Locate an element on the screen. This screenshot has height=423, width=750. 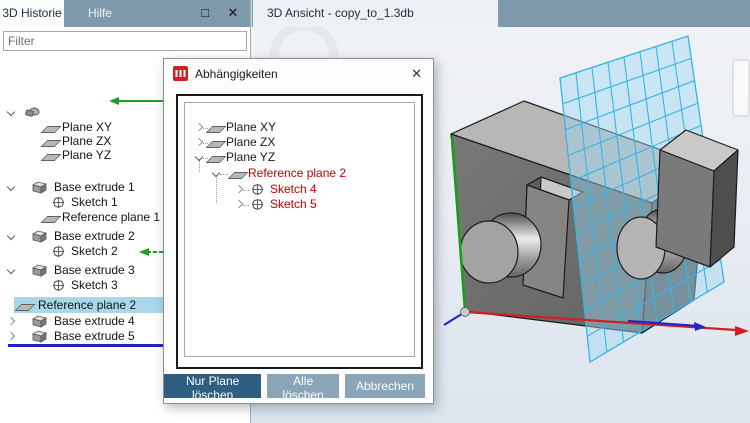
dep-item-plane-yz: Plane YZ is located at coordinates (299, 157).